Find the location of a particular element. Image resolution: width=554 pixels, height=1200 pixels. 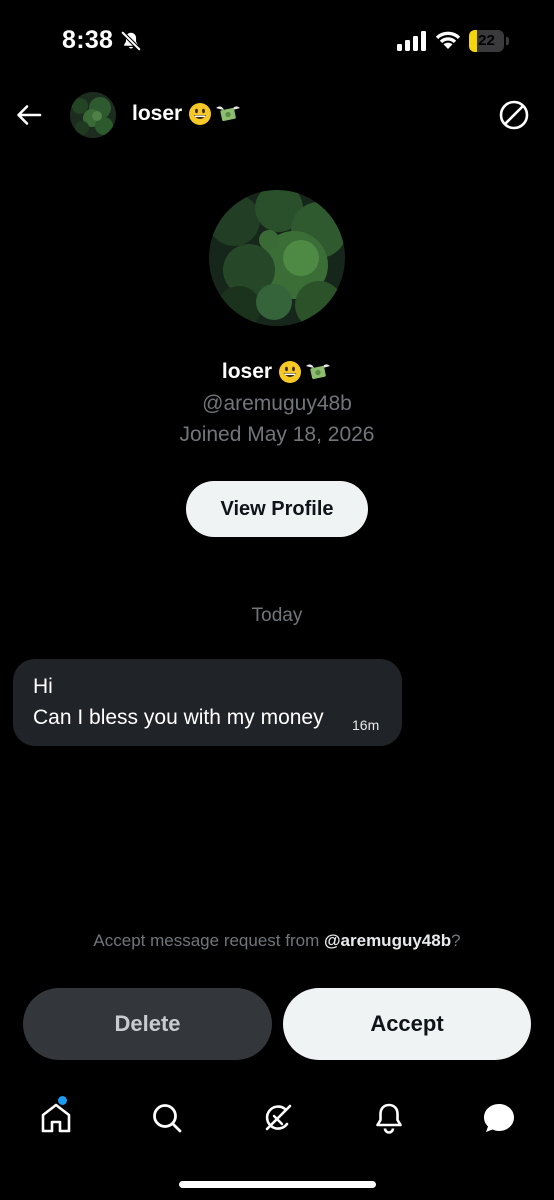

status-bar: 8:38 22 is located at coordinates (277, 42).